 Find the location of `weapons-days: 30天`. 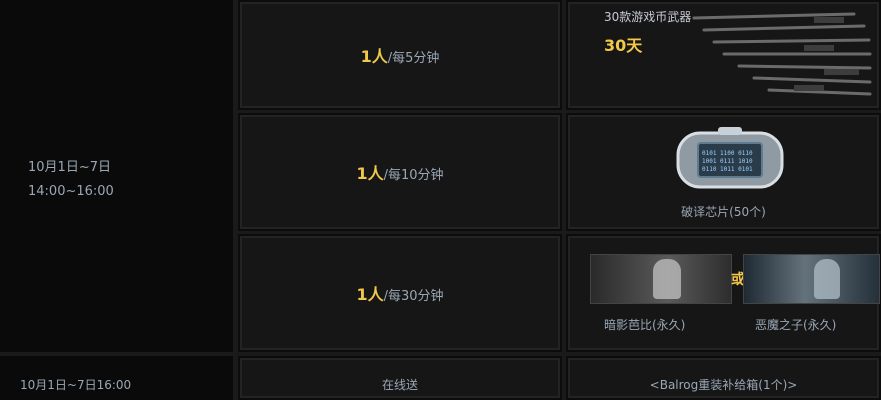

weapons-days: 30天 is located at coordinates (623, 45).